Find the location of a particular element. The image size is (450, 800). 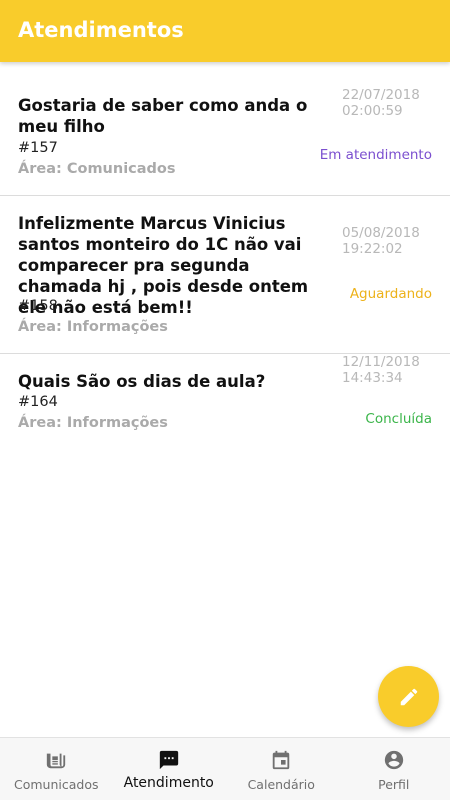

newspaper-icon is located at coordinates (56, 761).